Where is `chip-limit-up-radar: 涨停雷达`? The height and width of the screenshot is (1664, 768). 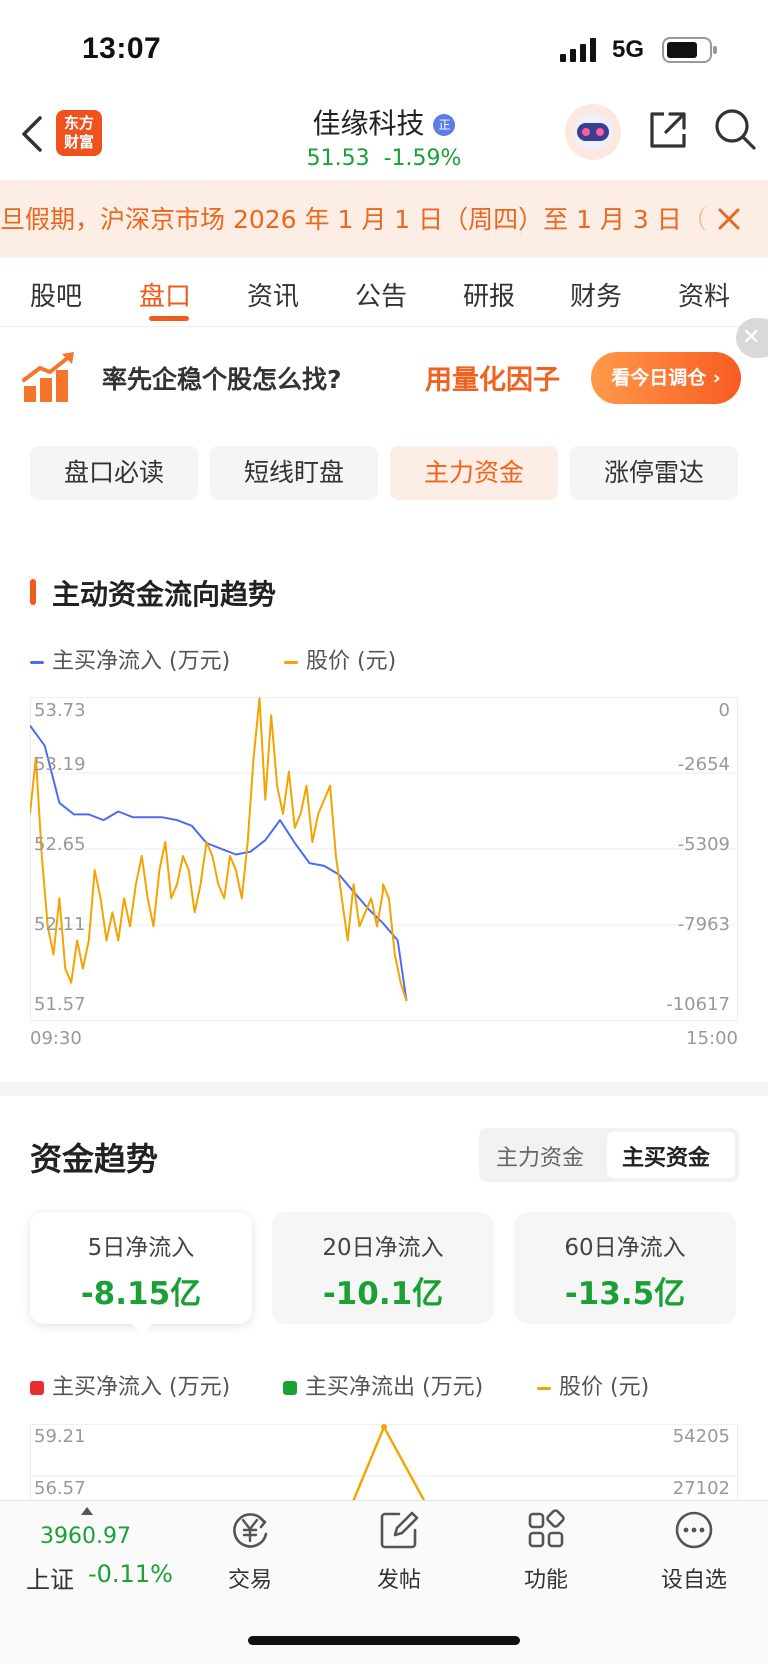
chip-limit-up-radar: 涨停雷达 is located at coordinates (654, 473).